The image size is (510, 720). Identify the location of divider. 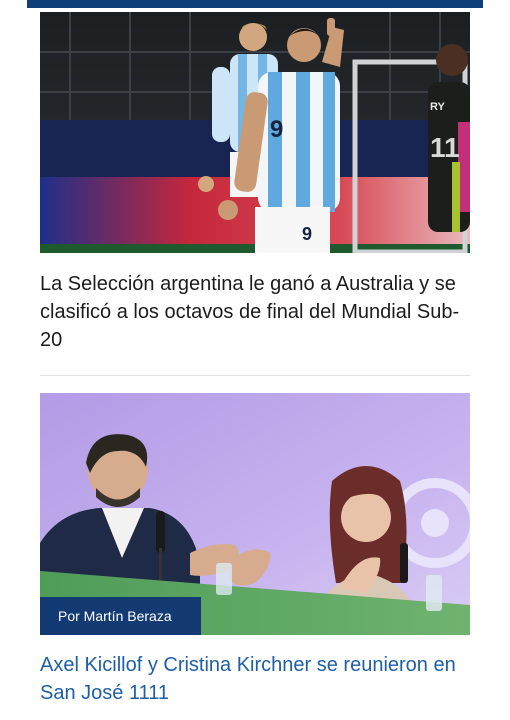
(255, 375).